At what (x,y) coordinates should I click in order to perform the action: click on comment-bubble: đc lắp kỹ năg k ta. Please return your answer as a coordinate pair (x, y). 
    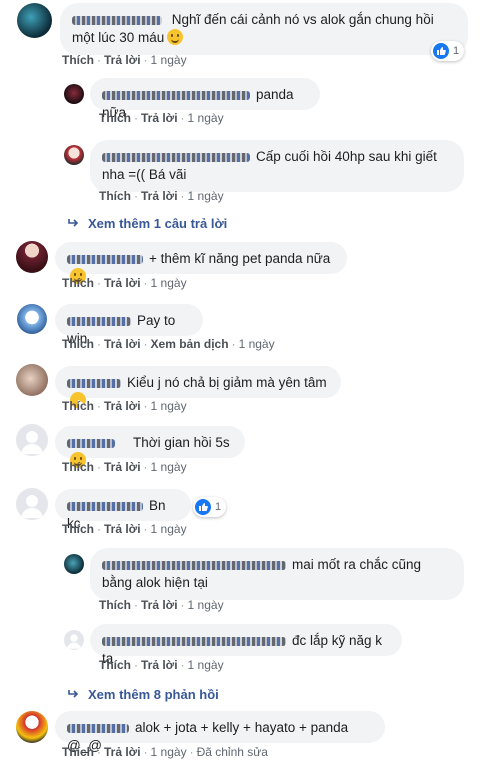
    Looking at the image, I should click on (246, 645).